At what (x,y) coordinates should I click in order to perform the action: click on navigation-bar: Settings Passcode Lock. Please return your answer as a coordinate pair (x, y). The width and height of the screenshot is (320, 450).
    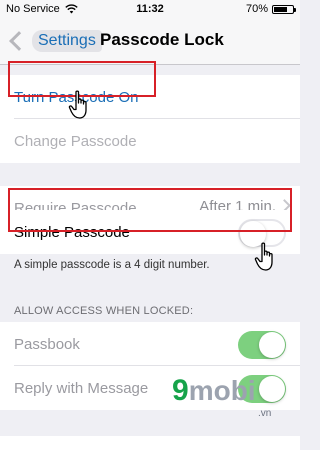
    Looking at the image, I should click on (150, 41).